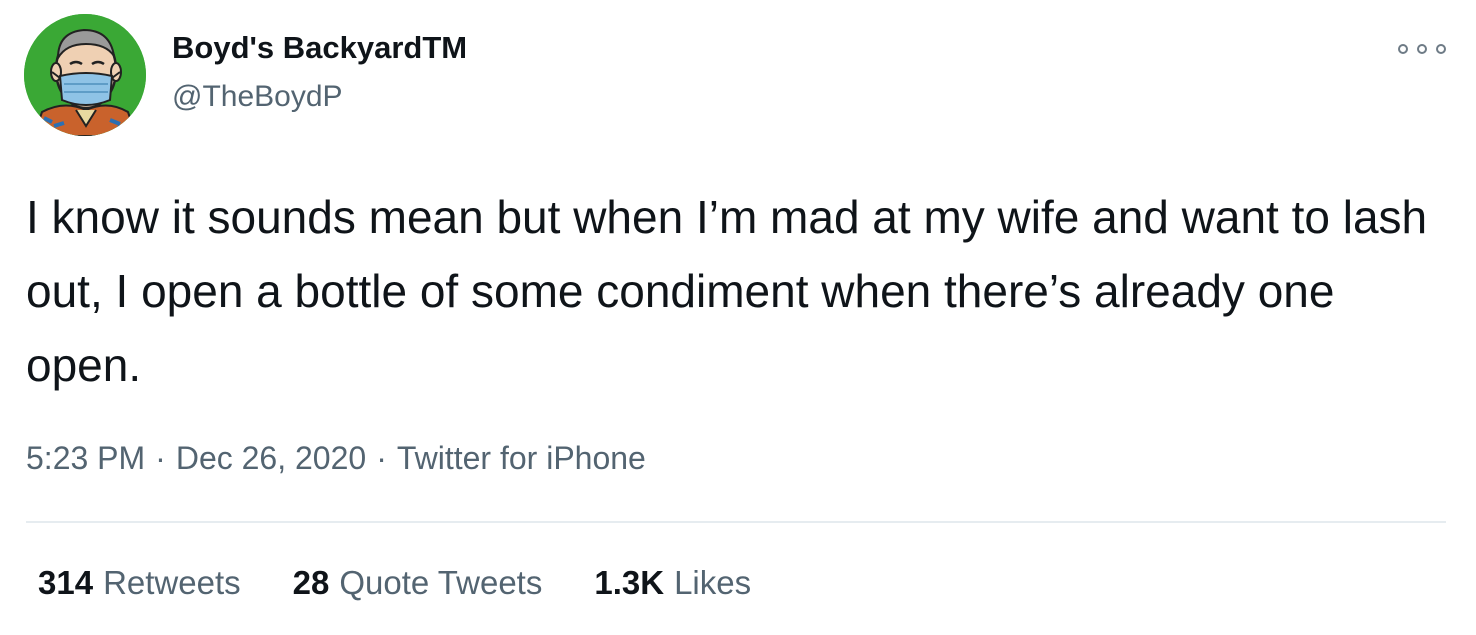 The height and width of the screenshot is (635, 1476). I want to click on quote-tweets-count: 28, so click(311, 582).